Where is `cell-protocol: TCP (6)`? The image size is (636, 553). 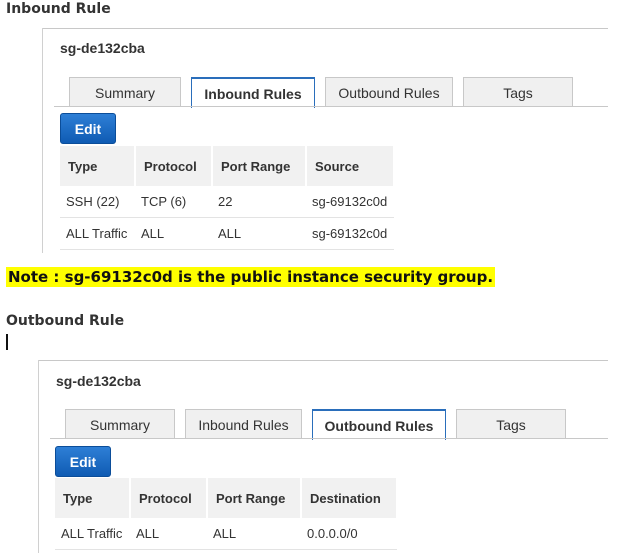
cell-protocol: TCP (6) is located at coordinates (173, 202).